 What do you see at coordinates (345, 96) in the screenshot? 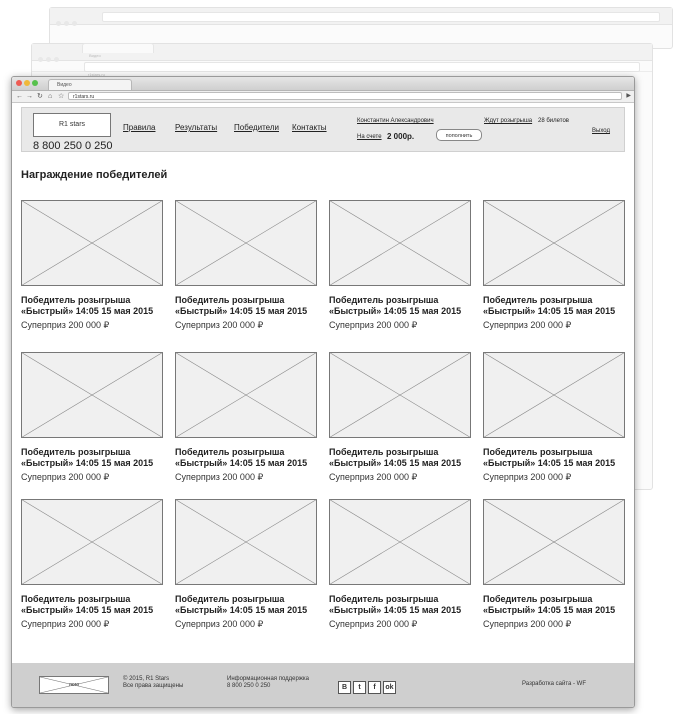
I see `address-bar: r1stars.ru` at bounding box center [345, 96].